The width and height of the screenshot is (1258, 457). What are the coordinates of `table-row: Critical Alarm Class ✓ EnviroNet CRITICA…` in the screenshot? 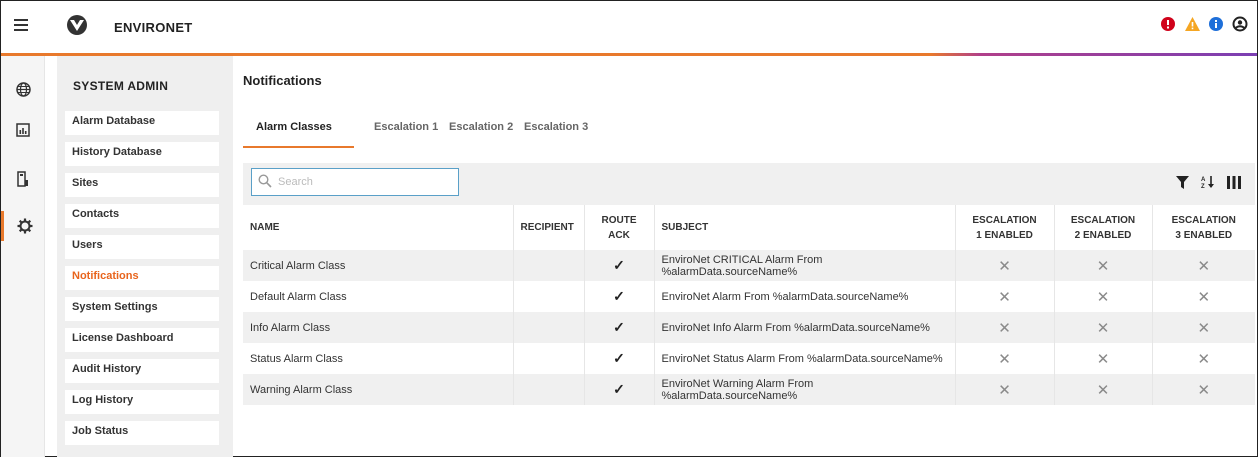 It's located at (749, 265).